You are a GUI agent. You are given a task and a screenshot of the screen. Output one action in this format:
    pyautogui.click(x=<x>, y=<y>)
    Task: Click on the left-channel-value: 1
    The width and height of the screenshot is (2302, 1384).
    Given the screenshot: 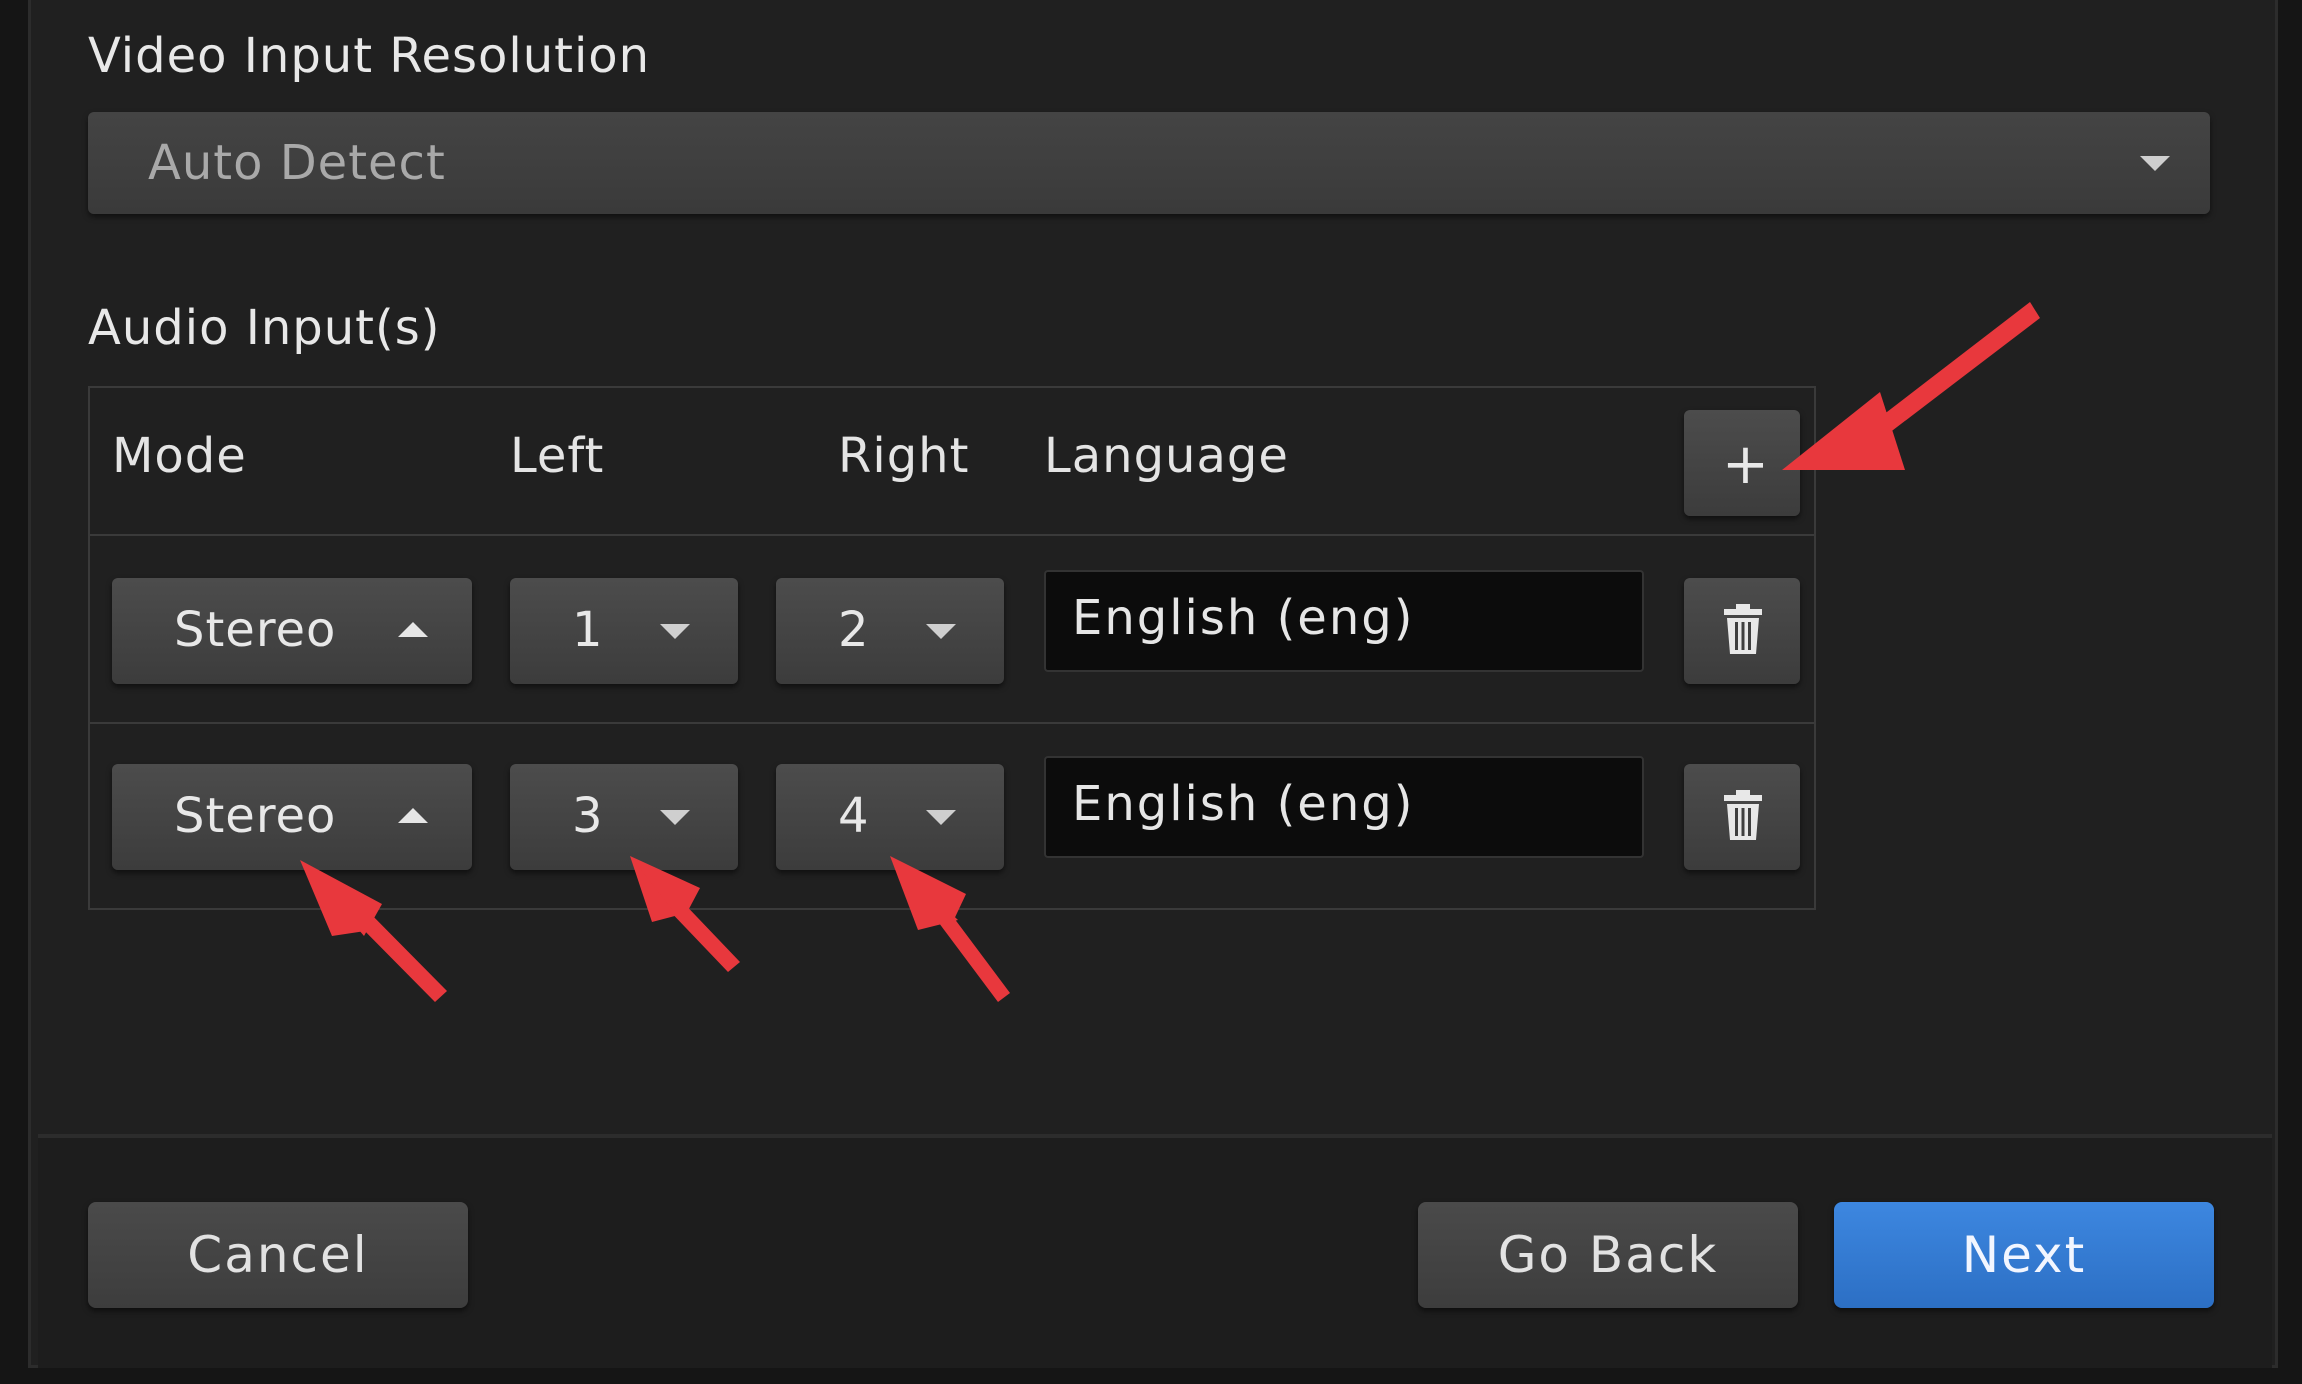 What is the action you would take?
    pyautogui.click(x=588, y=630)
    